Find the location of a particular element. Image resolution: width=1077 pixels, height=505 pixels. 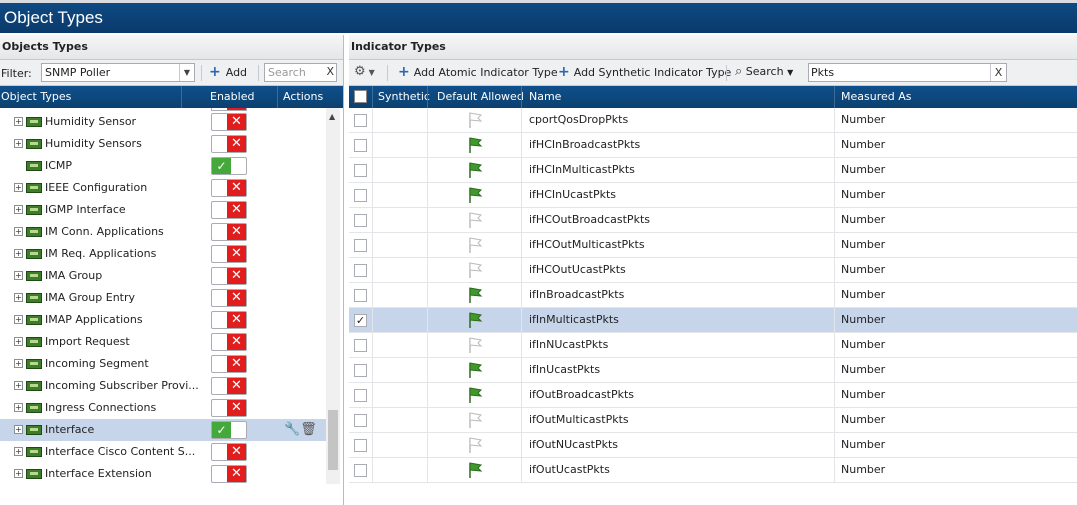

tree-row: + IGMP Interface ✕ is located at coordinates (163, 210).